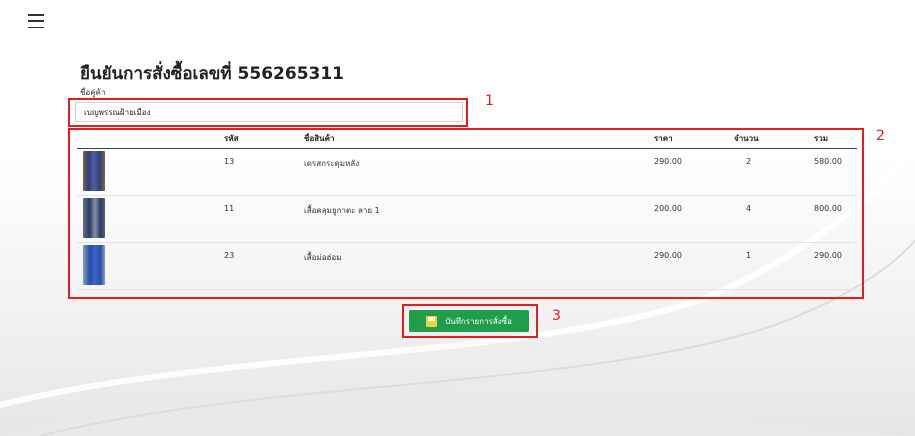 The width and height of the screenshot is (915, 436). Describe the element at coordinates (880, 136) in the screenshot. I see `annotation-number-2: 2` at that location.